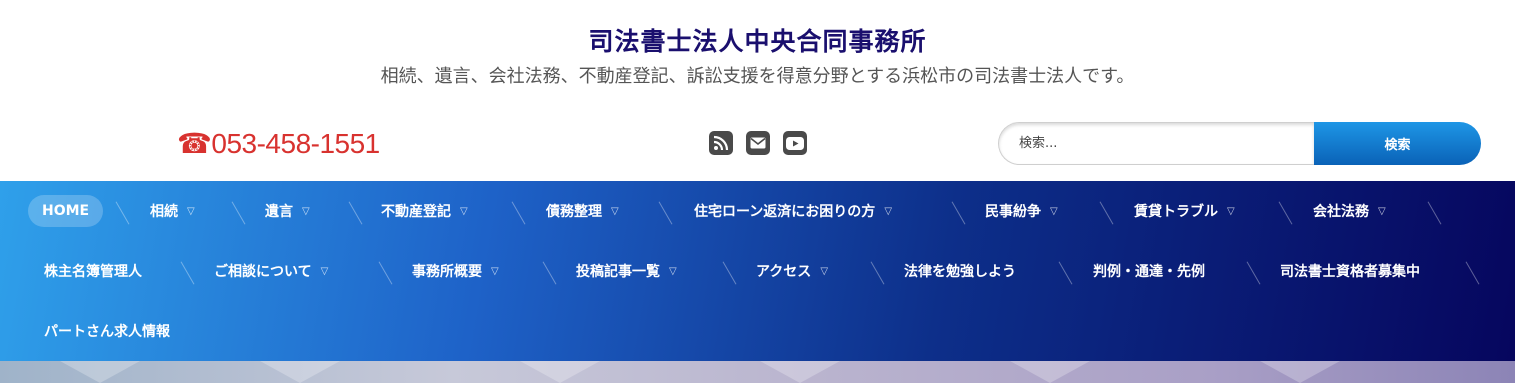  I want to click on nav-item-souzoku: 相続 ▽, so click(172, 211).